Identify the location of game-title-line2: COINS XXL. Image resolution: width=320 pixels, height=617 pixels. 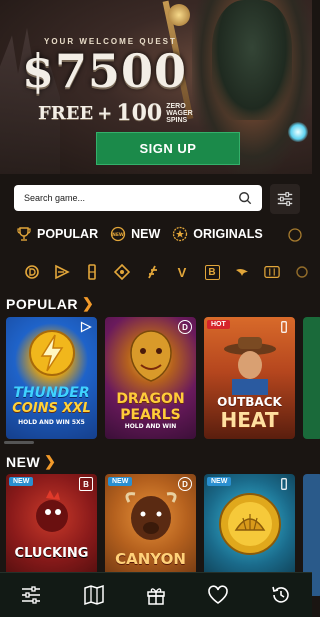
(51, 408).